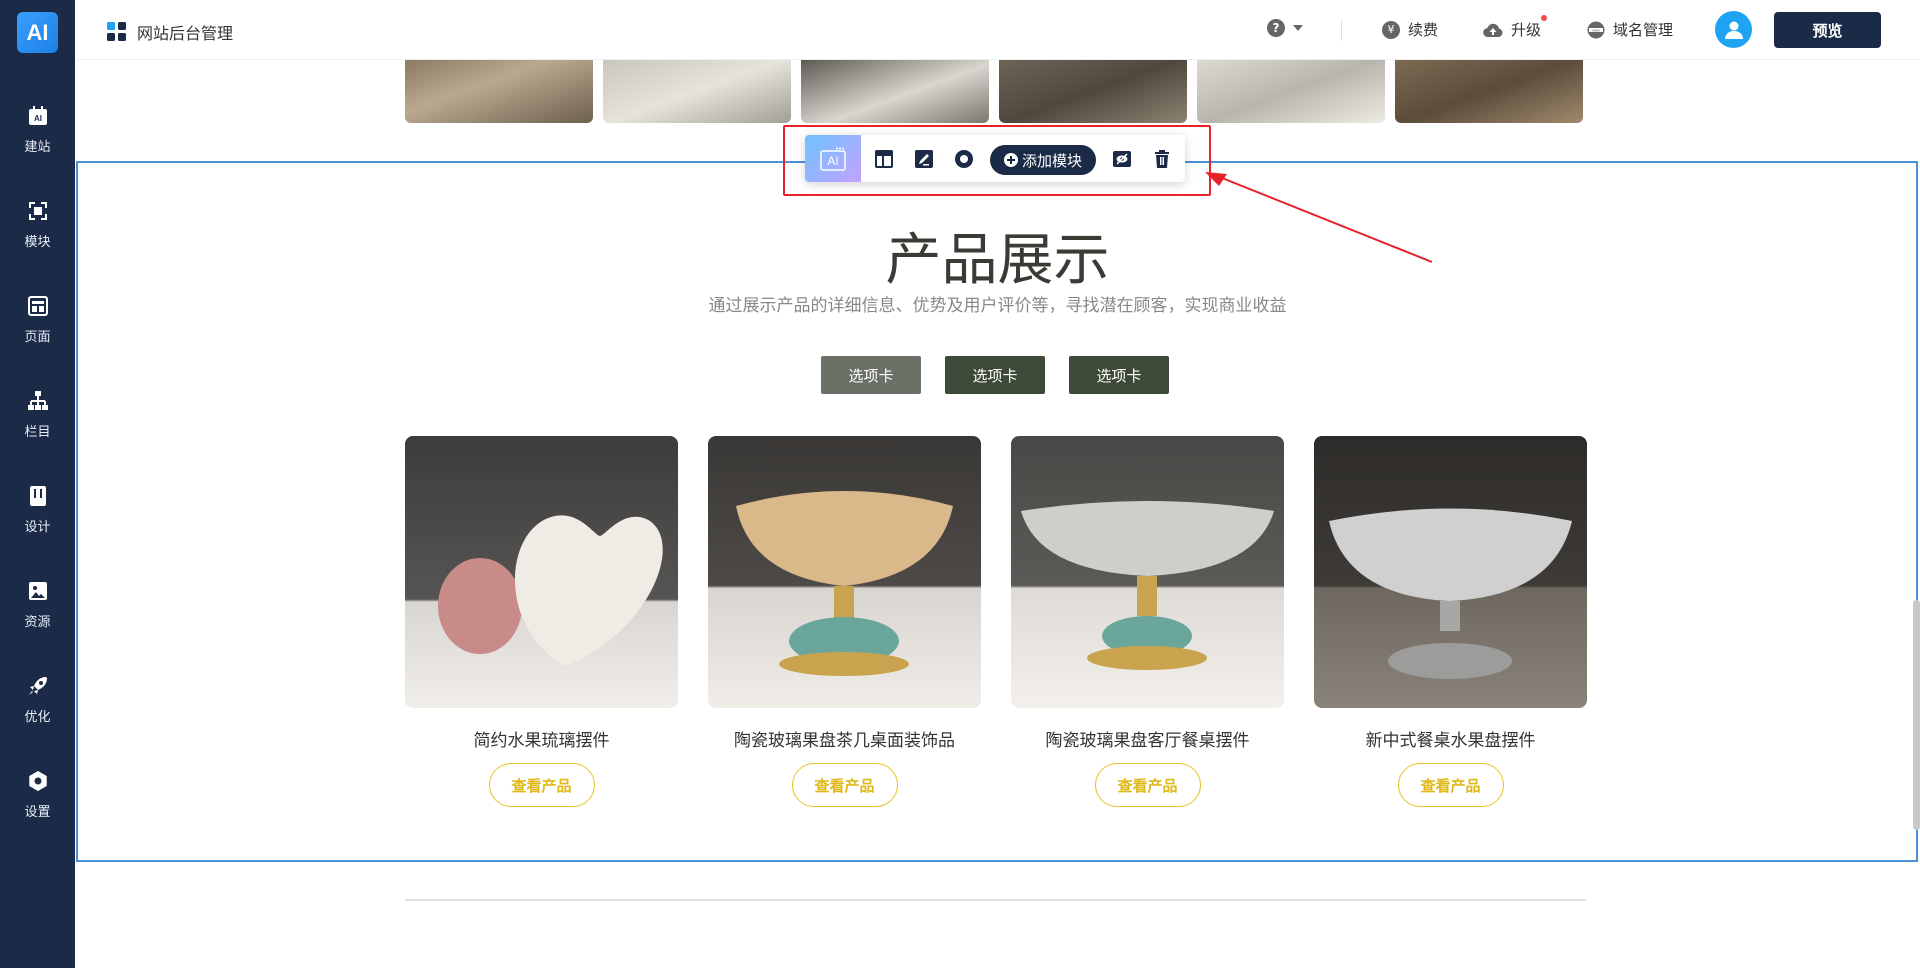 This screenshot has height=968, width=1920. I want to click on add-module-button: 添加模块, so click(1043, 160).